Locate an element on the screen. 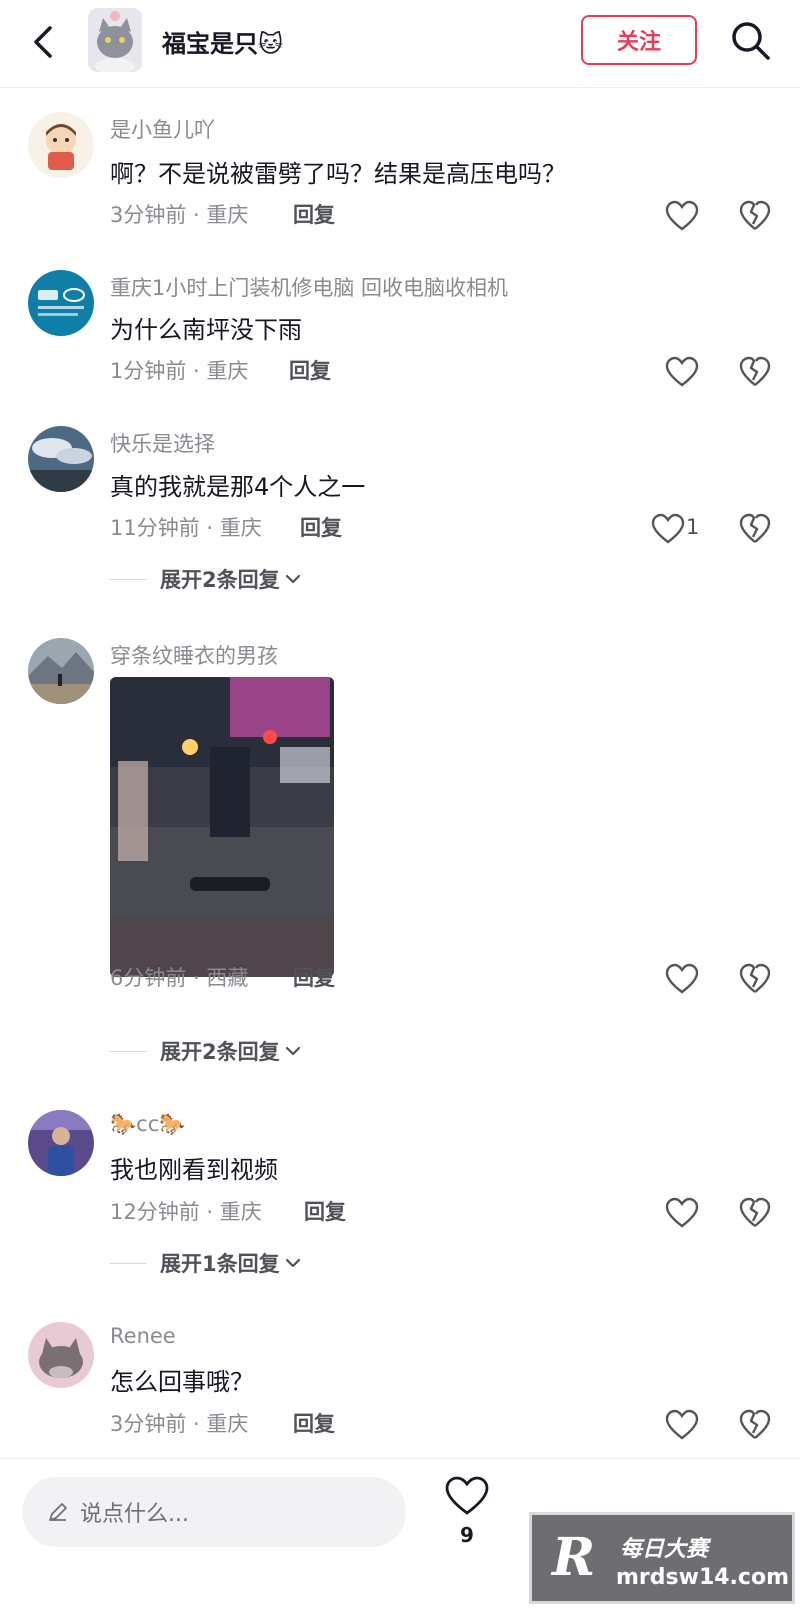 The width and height of the screenshot is (800, 1608). mountain-person-avatar-icon is located at coordinates (61, 671).